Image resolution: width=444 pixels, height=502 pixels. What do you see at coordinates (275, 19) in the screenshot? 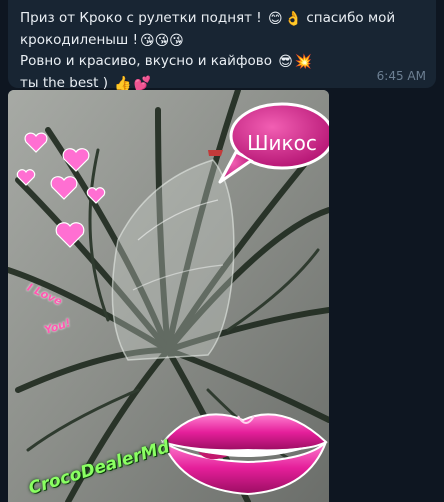
I see `smile-emoji-icon: 😊` at bounding box center [275, 19].